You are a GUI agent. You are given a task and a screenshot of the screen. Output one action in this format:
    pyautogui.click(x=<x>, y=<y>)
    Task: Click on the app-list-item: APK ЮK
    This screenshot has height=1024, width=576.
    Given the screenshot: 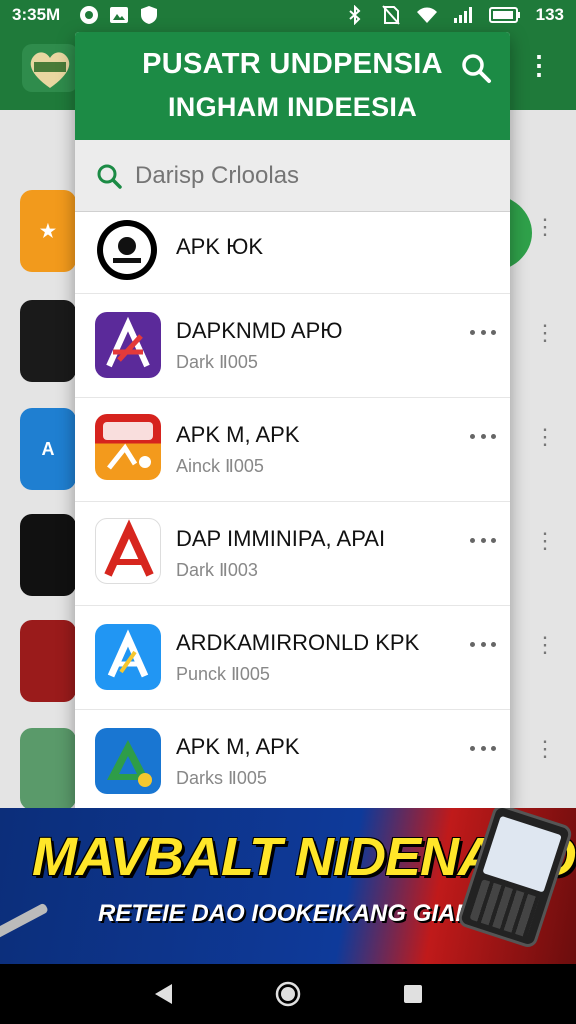 What is the action you would take?
    pyautogui.click(x=292, y=253)
    